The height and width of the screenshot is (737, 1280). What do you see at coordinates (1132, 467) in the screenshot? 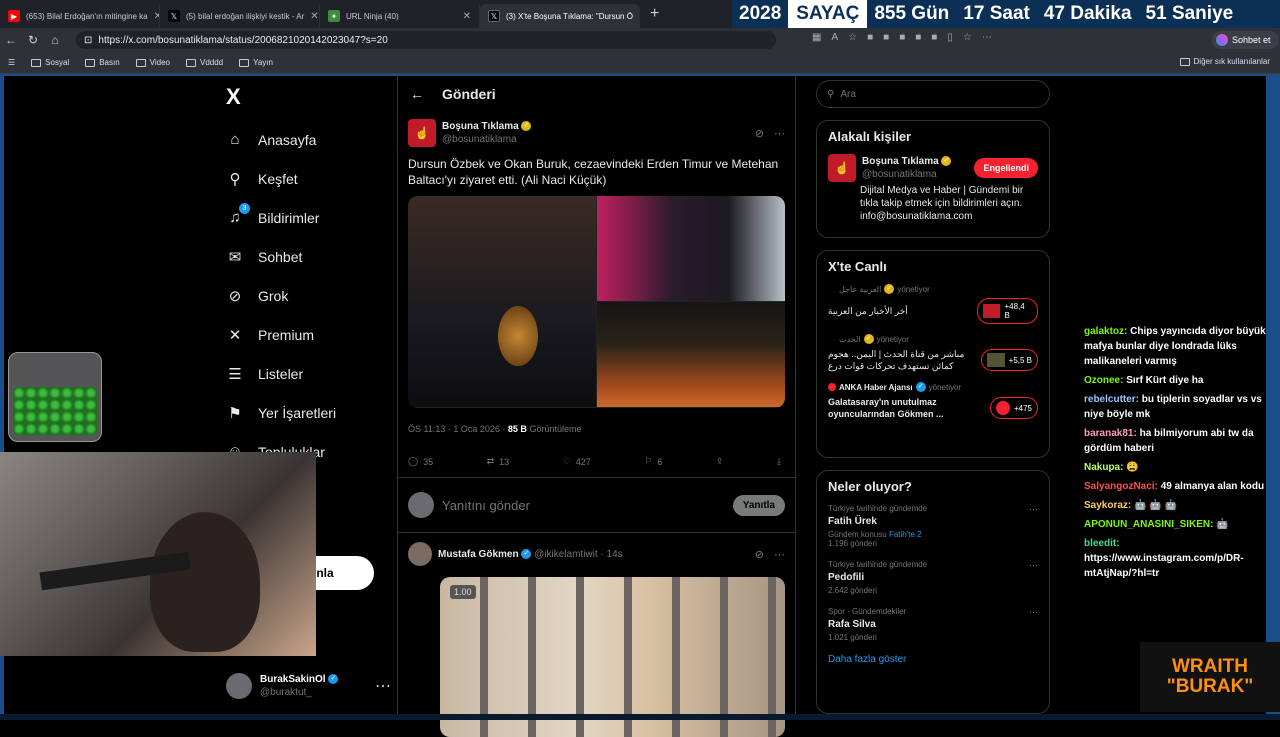
I see `chat-text: 😩` at bounding box center [1132, 467].